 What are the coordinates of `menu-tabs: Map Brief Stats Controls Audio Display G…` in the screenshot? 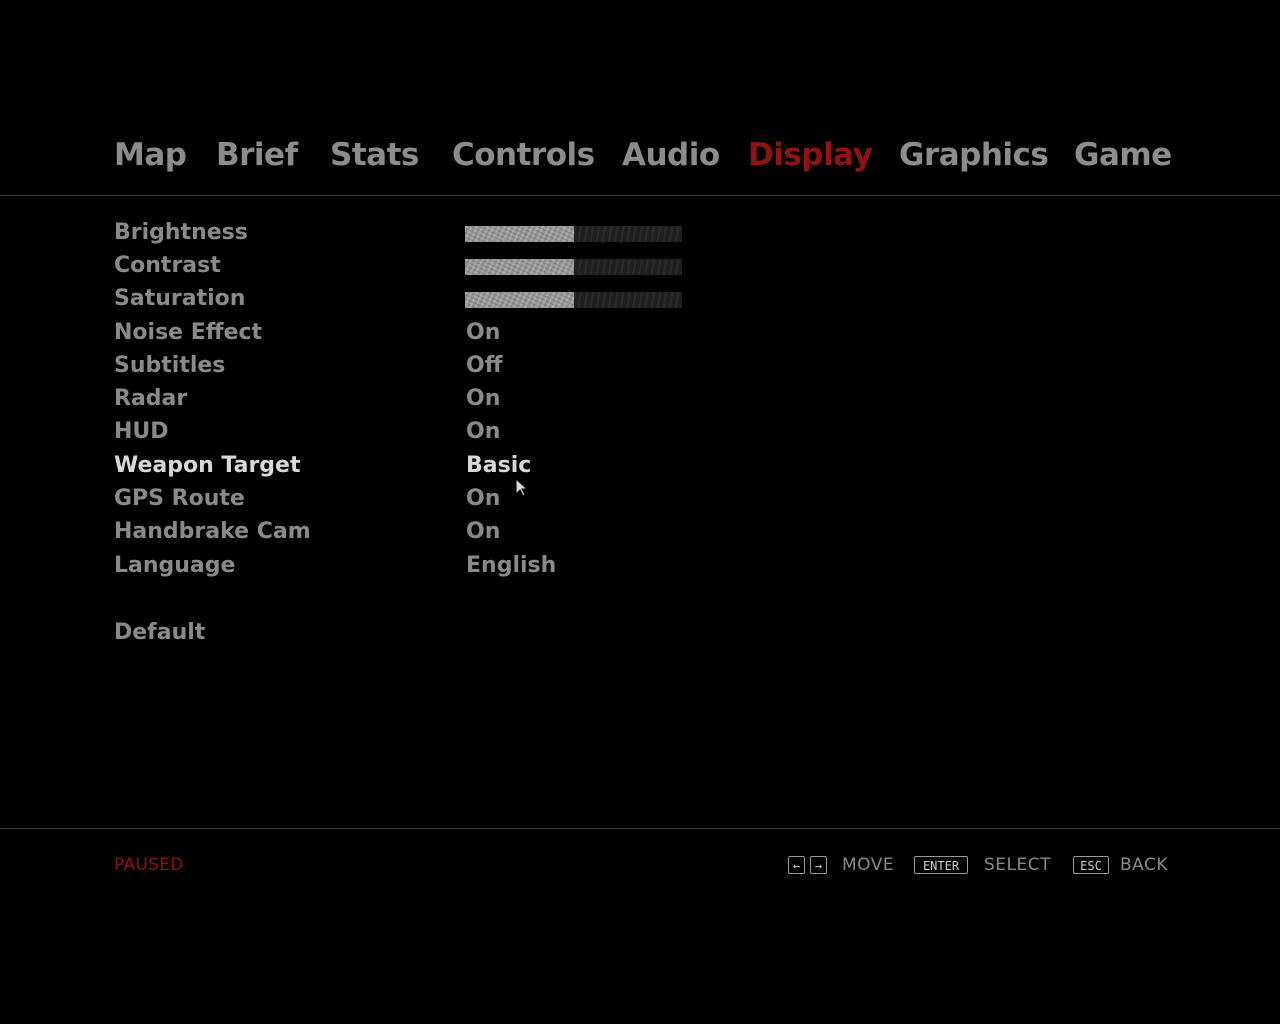 It's located at (644, 155).